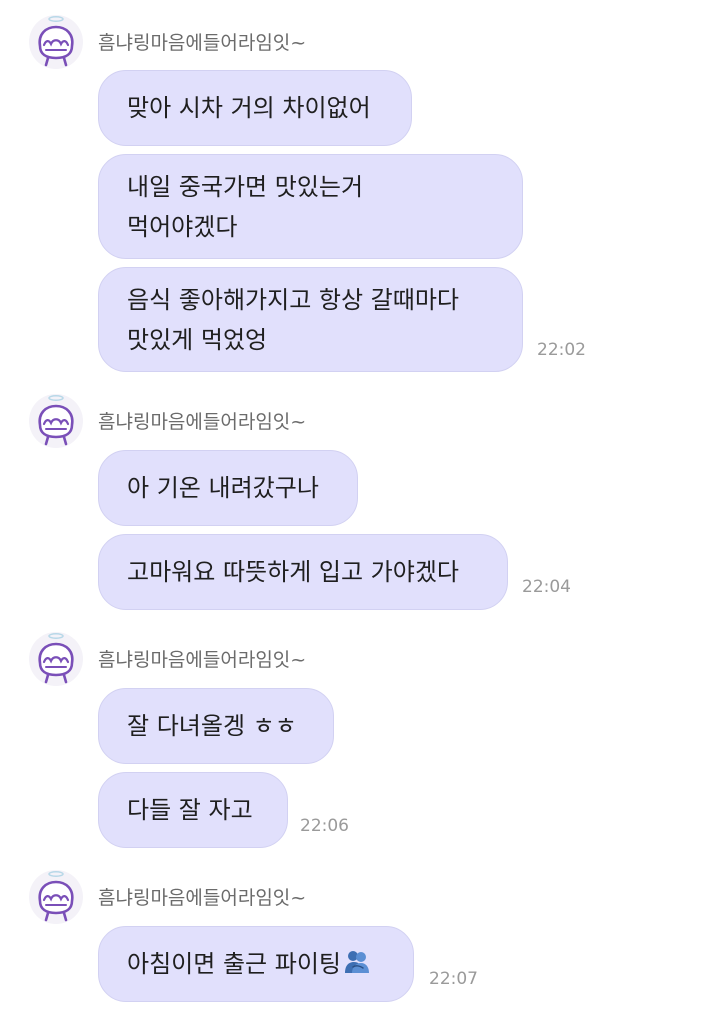  Describe the element at coordinates (190, 810) in the screenshot. I see `message-text: 다들 잘 자고` at that location.